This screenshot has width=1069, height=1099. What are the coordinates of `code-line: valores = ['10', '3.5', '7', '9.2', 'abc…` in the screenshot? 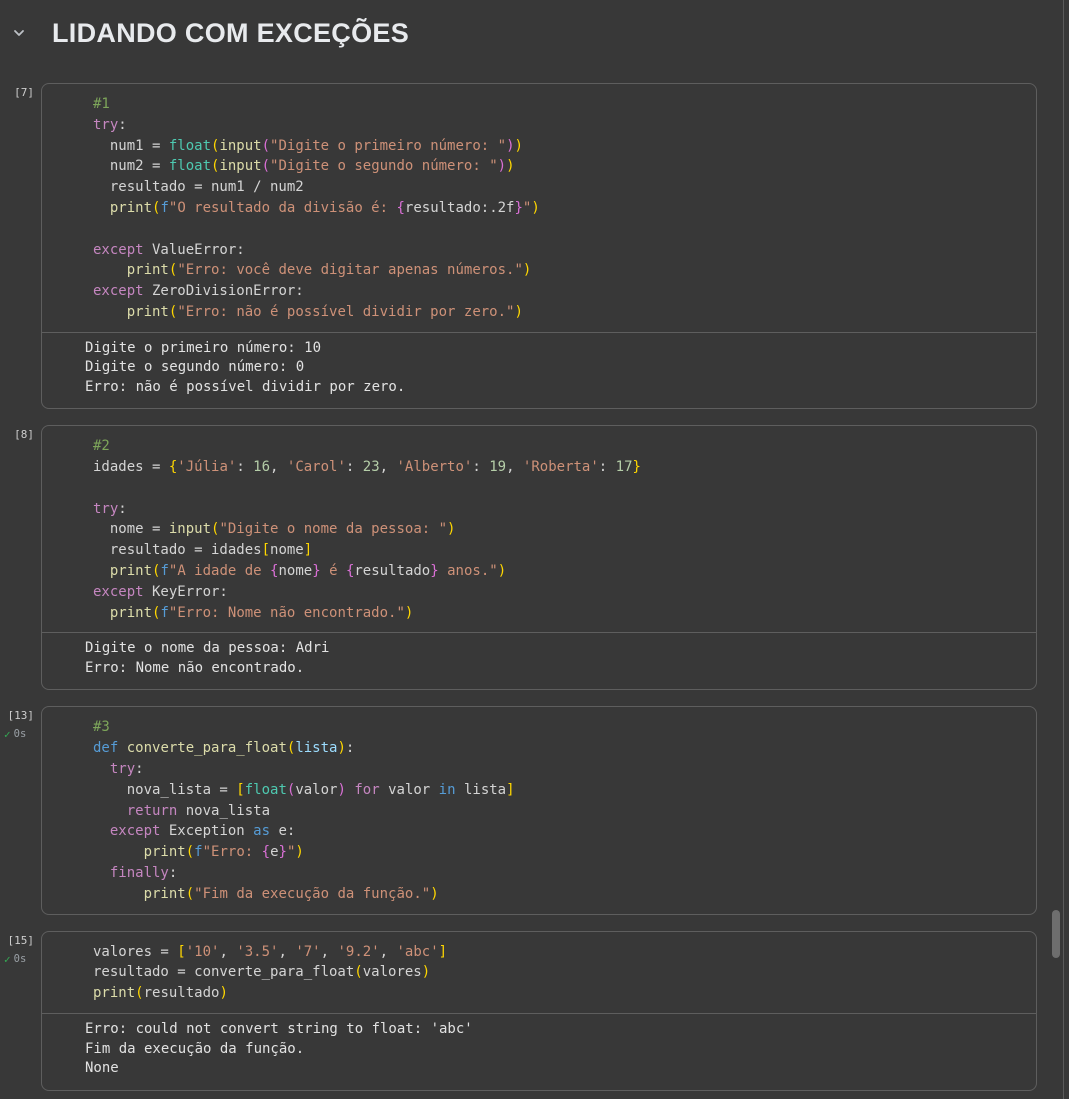 It's located at (270, 951).